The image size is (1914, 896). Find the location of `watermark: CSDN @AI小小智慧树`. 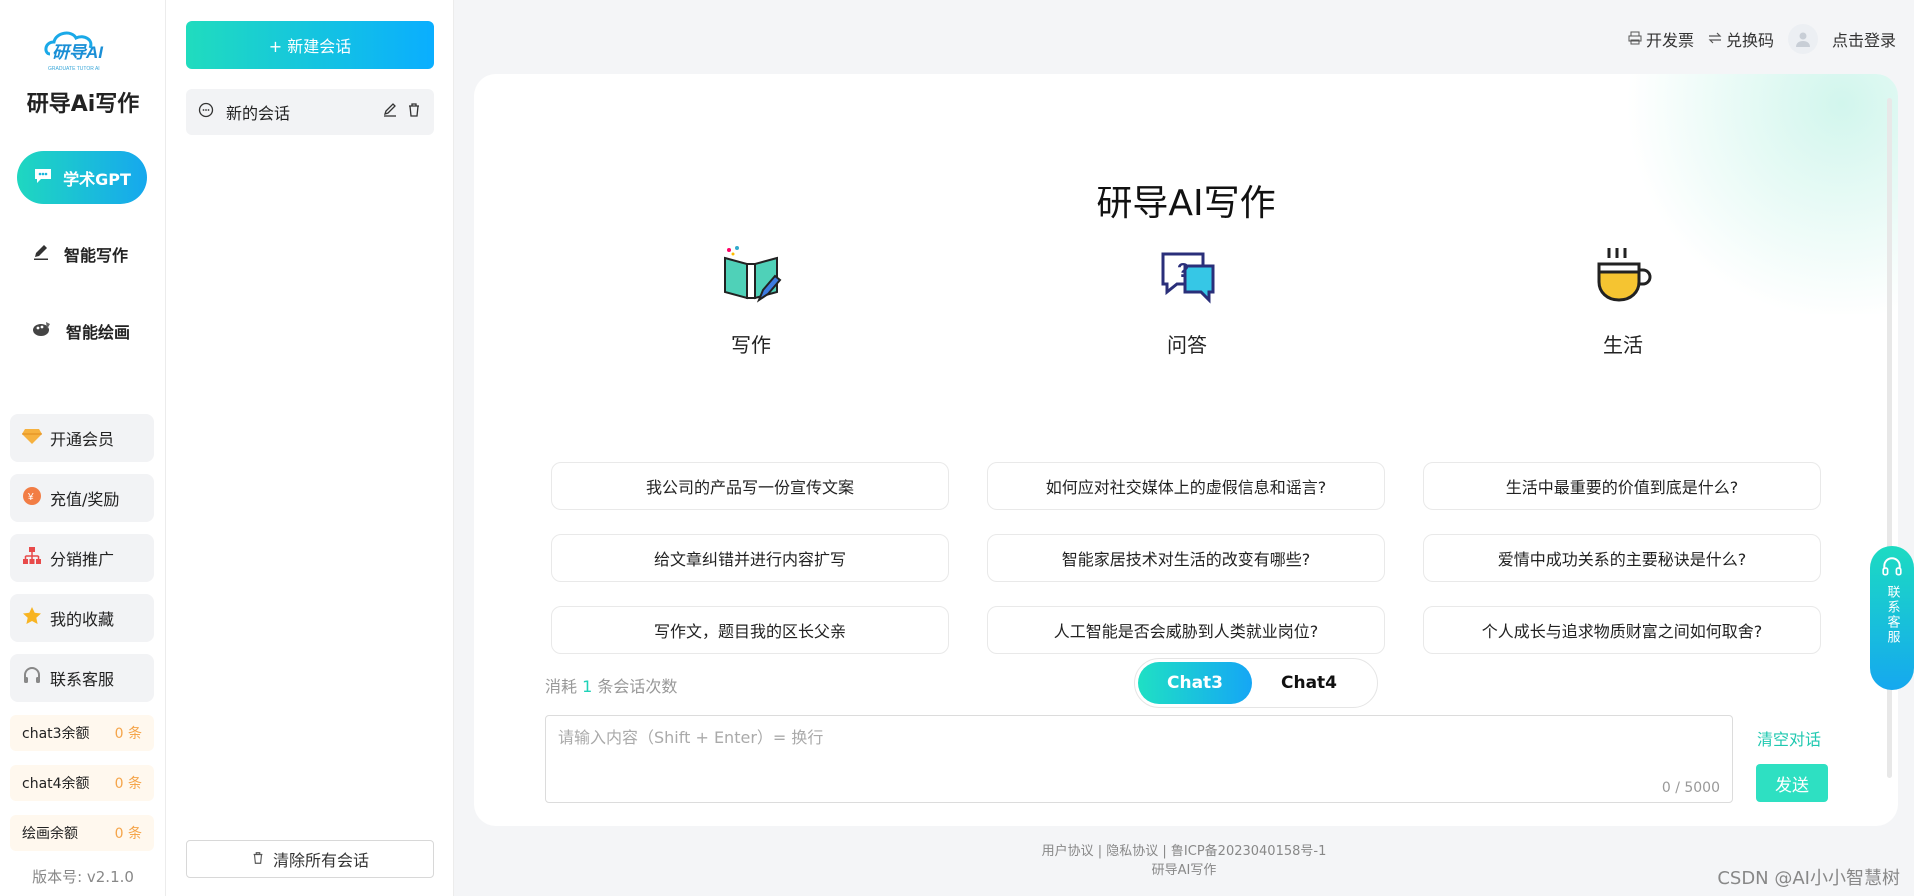

watermark: CSDN @AI小小智慧树 is located at coordinates (1808, 878).